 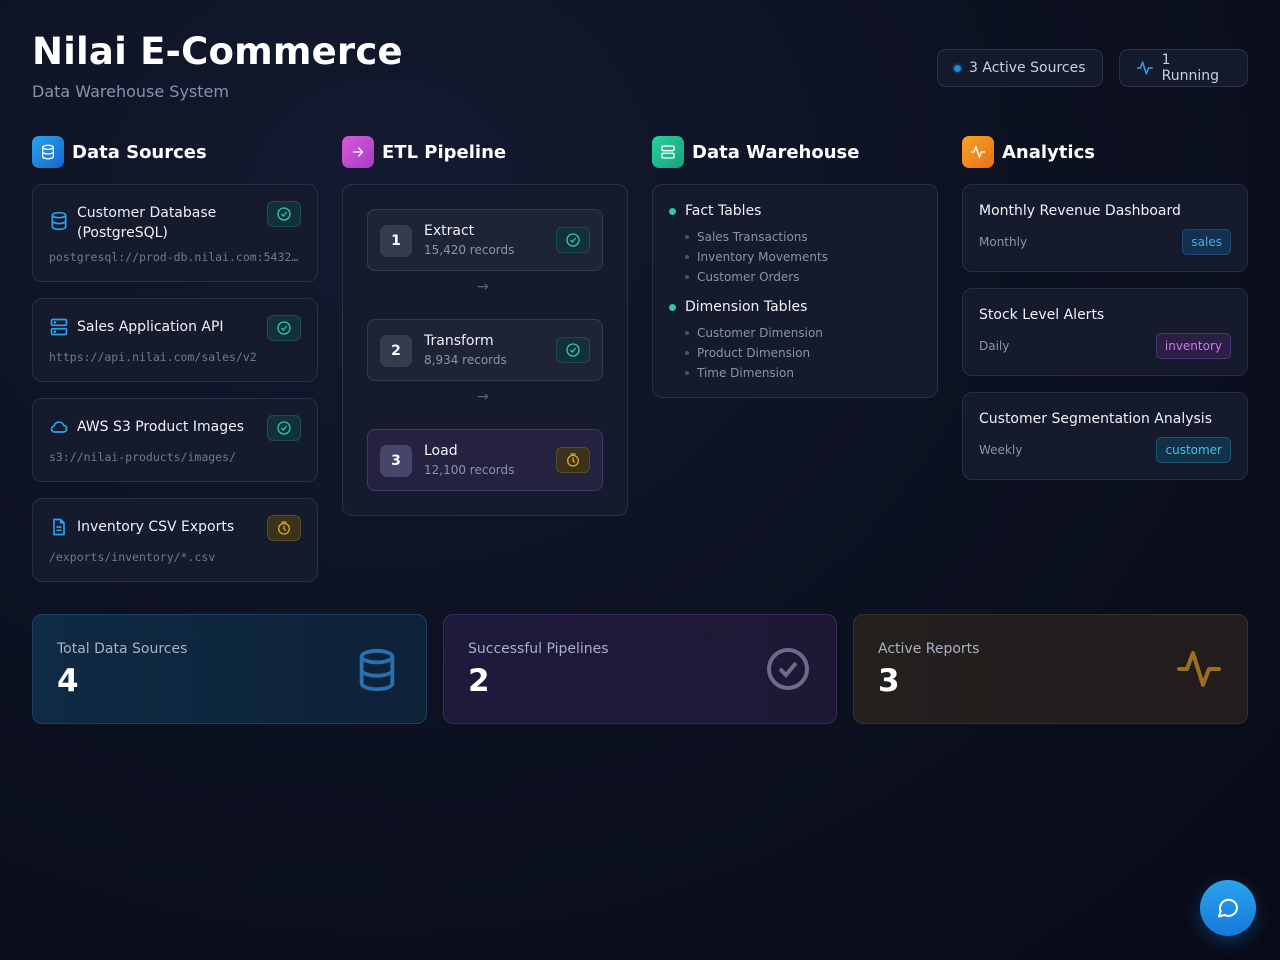 What do you see at coordinates (444, 152) in the screenshot?
I see `etl-pipeline-title: ETL Pipeline` at bounding box center [444, 152].